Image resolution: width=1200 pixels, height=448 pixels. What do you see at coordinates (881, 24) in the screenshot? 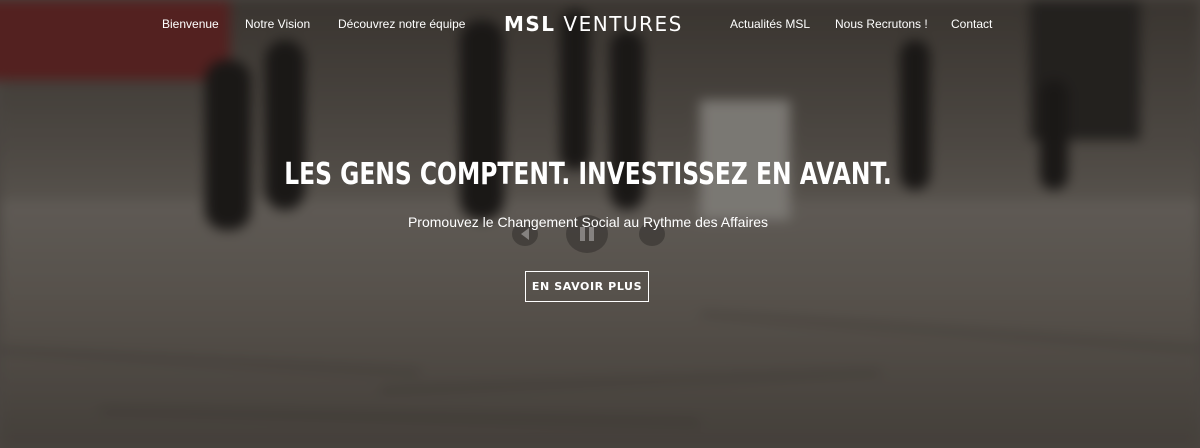
I see `nav-link-recrutons: Nous Recrutons !` at bounding box center [881, 24].